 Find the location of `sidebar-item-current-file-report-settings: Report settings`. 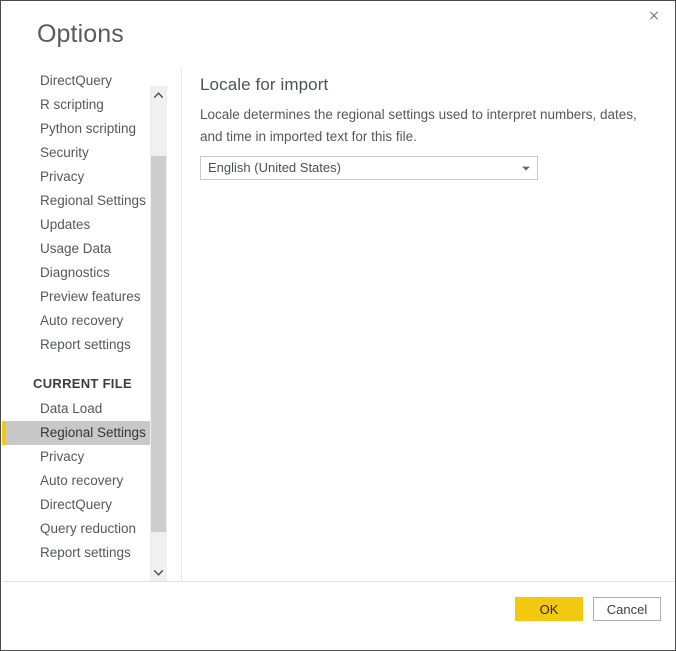

sidebar-item-current-file-report-settings: Report settings is located at coordinates (76, 553).